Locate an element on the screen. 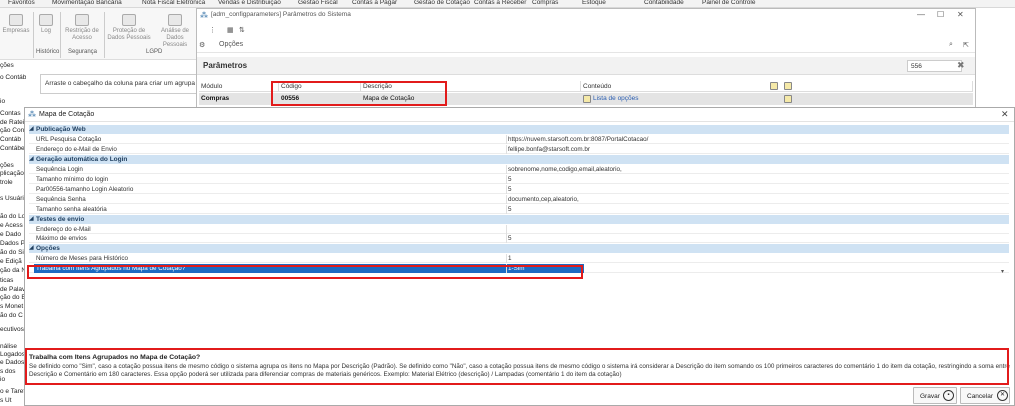 The width and height of the screenshot is (1015, 406). ribbon-empresas-button: Empresas is located at coordinates (16, 24).